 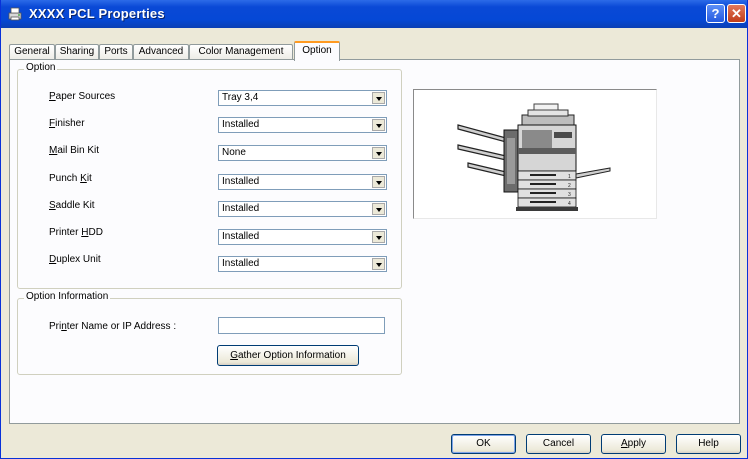 I want to click on finisher-select: Installed, so click(x=302, y=125).